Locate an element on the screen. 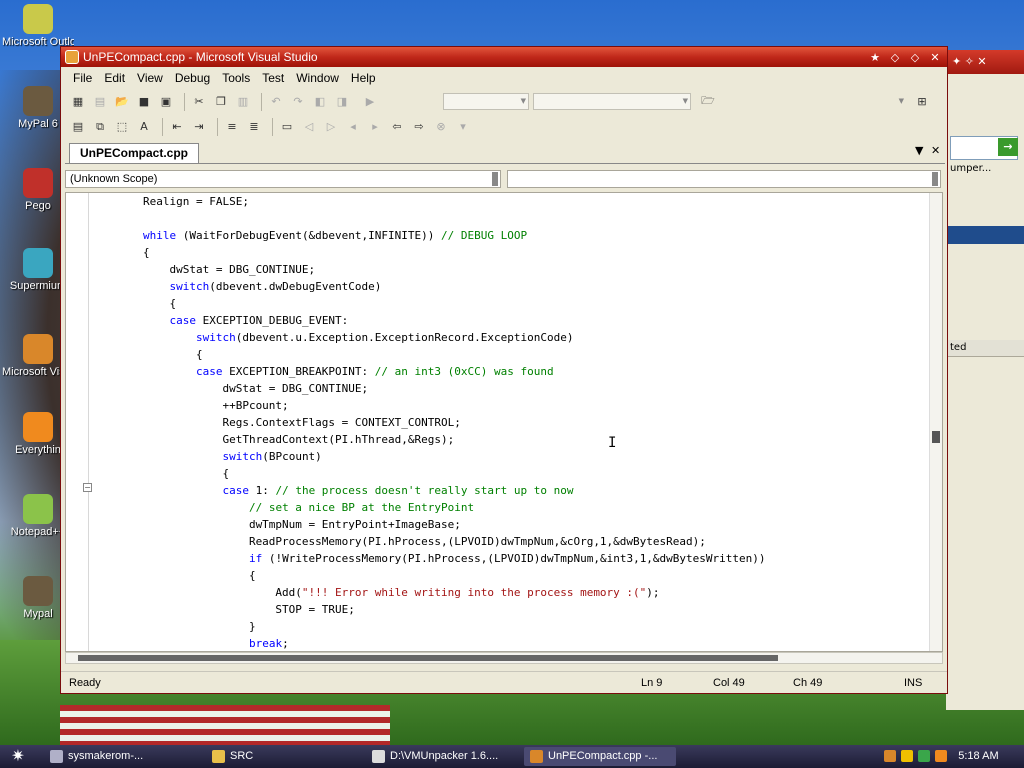 This screenshot has height=768, width=1024. tab-unpecompact-cpp: UnPECompact.cpp is located at coordinates (134, 153).